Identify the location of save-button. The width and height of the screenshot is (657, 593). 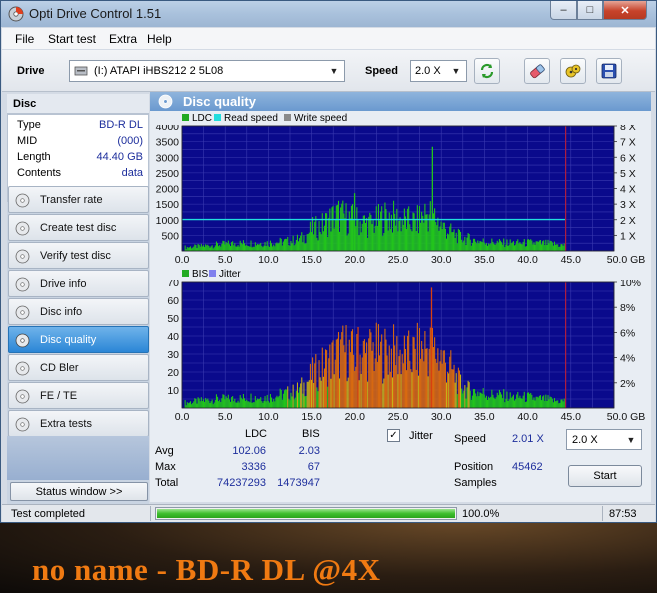
(609, 71).